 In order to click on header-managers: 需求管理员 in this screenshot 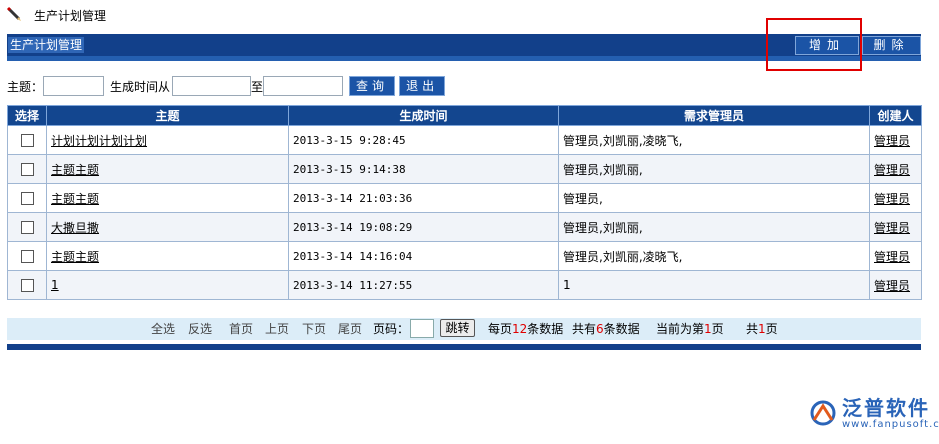, I will do `click(714, 115)`.